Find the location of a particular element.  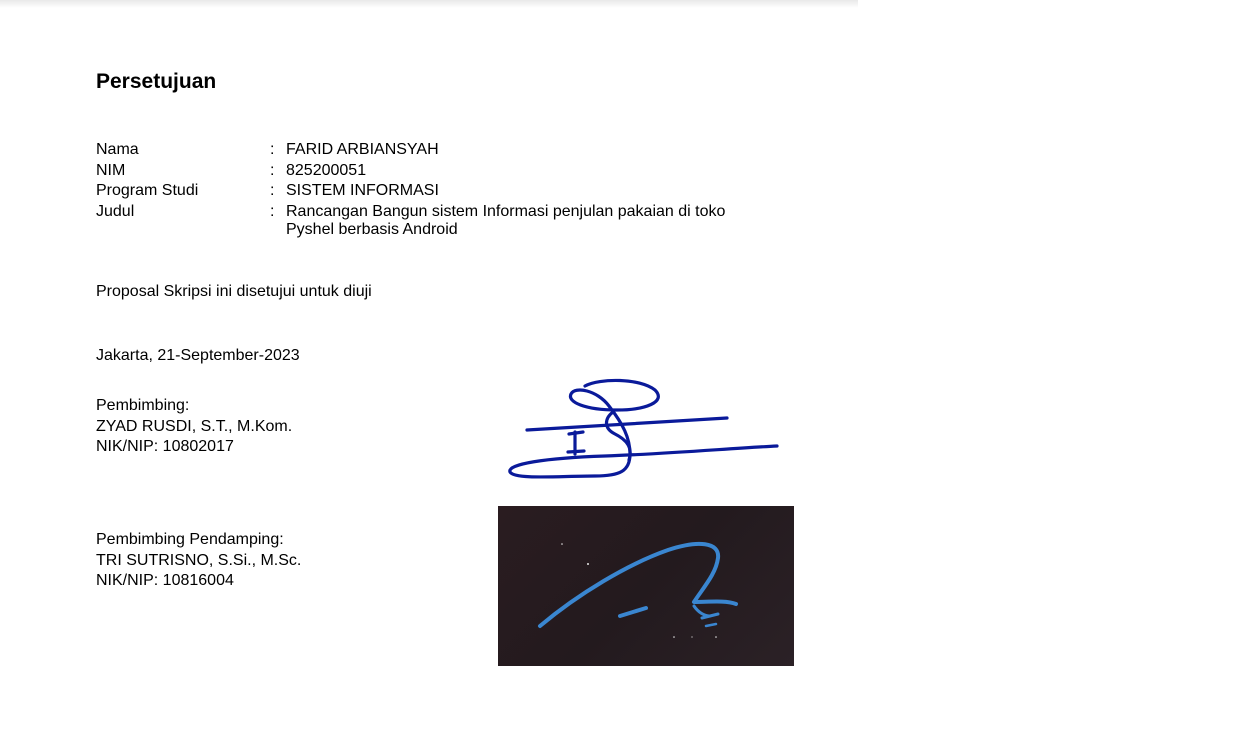

co-supervisor-signature is located at coordinates (646, 586).